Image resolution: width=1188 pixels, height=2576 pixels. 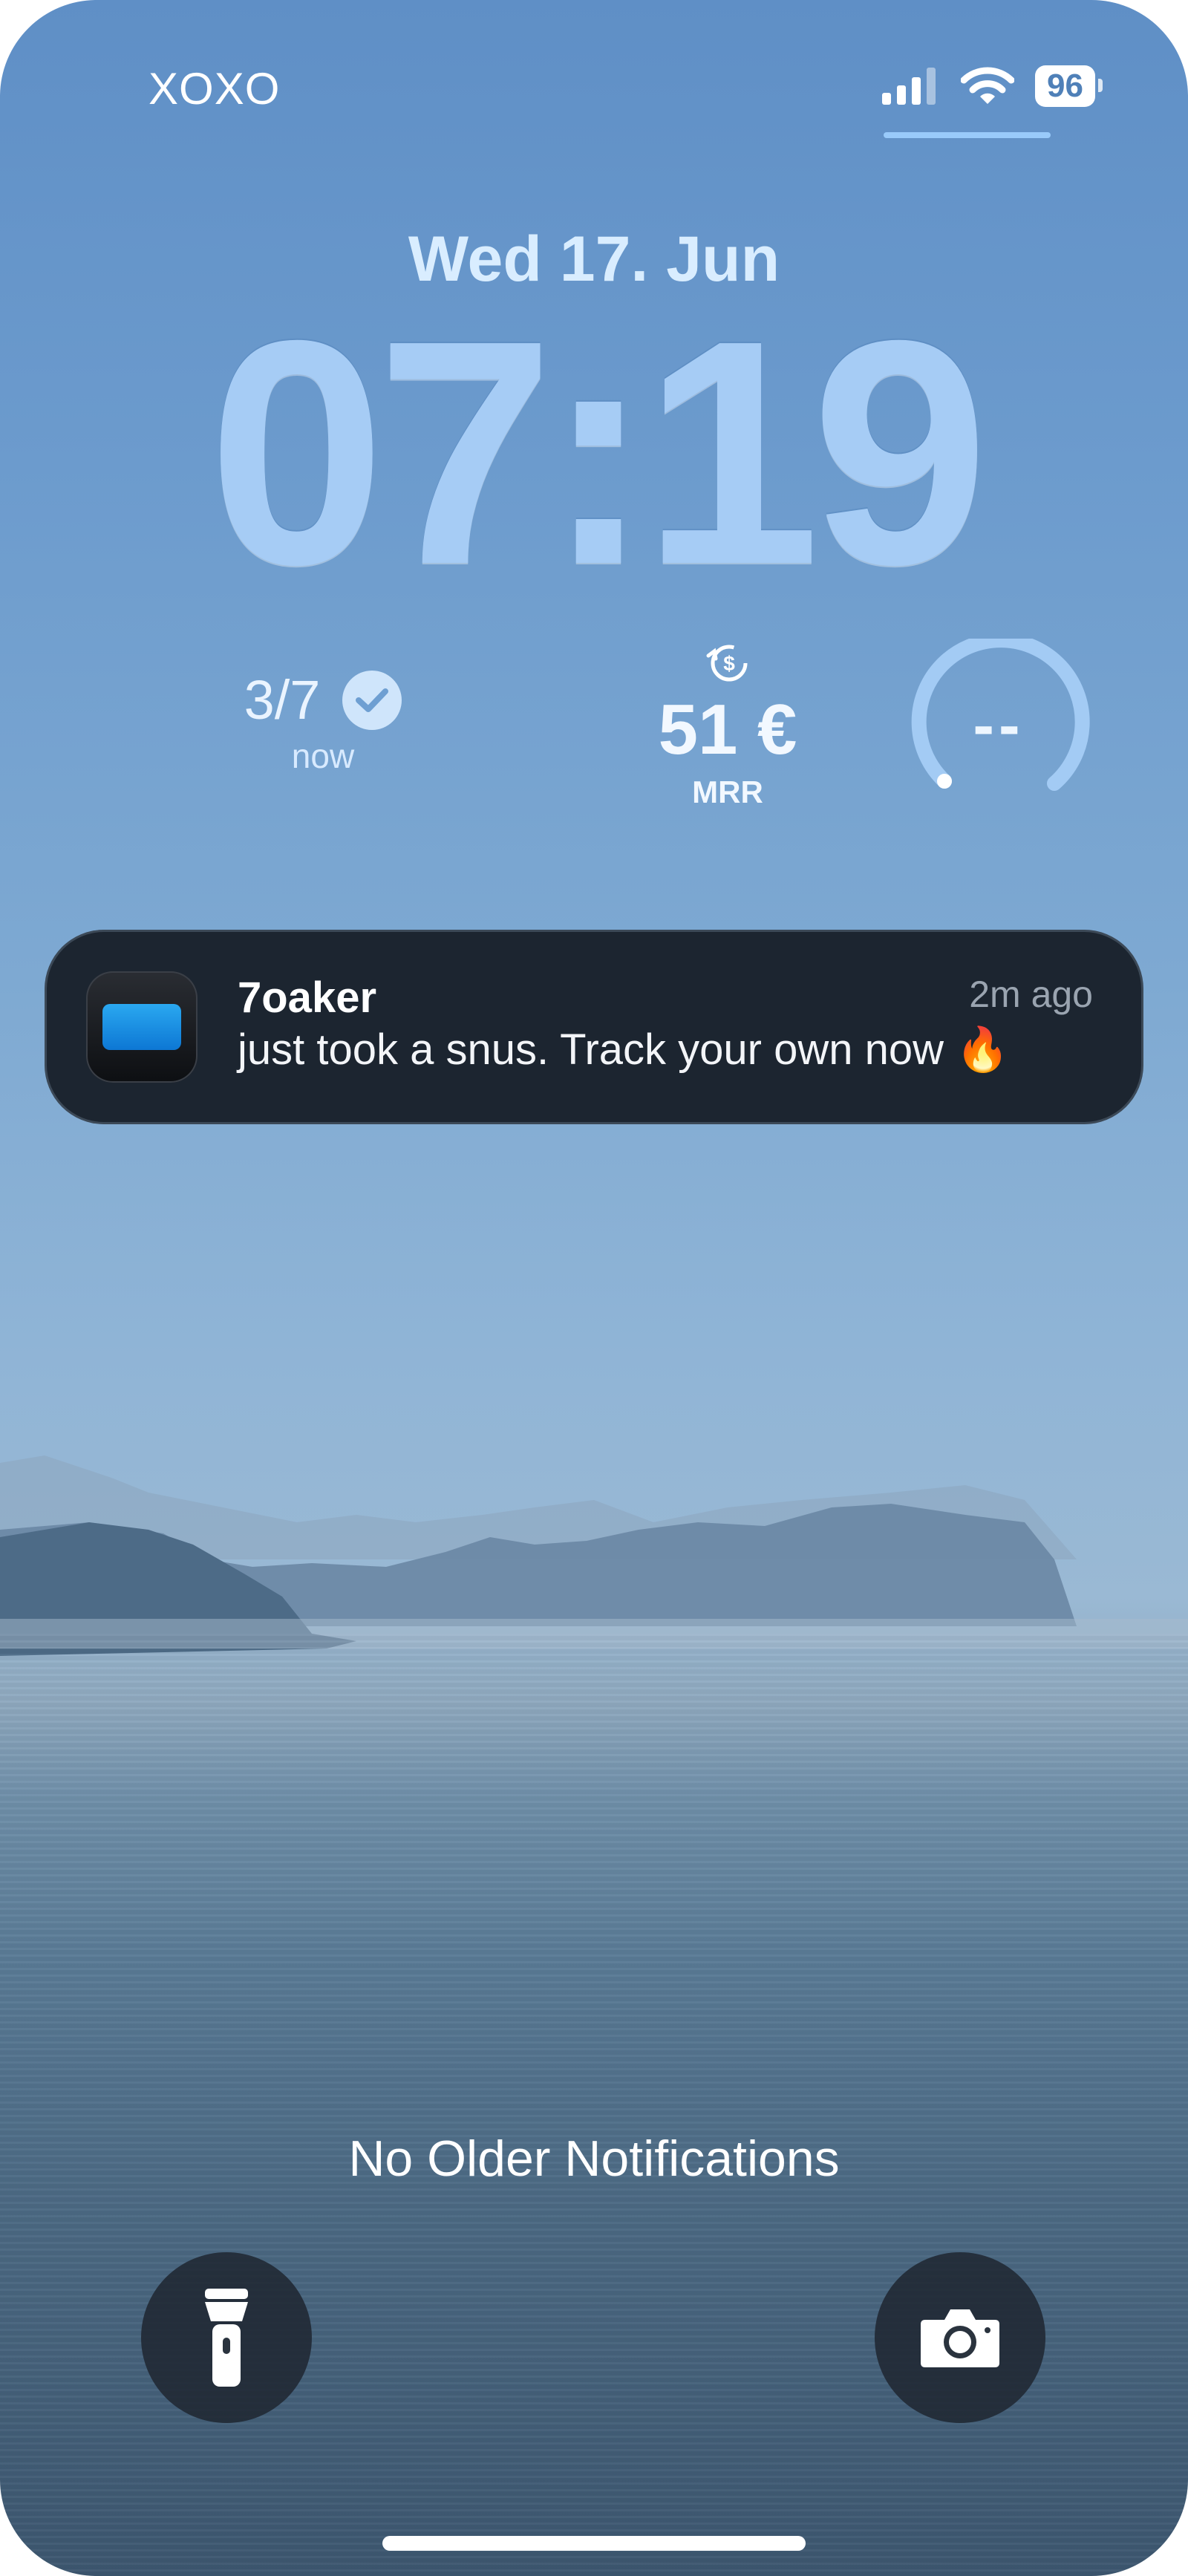 What do you see at coordinates (999, 725) in the screenshot?
I see `gauge-value: --` at bounding box center [999, 725].